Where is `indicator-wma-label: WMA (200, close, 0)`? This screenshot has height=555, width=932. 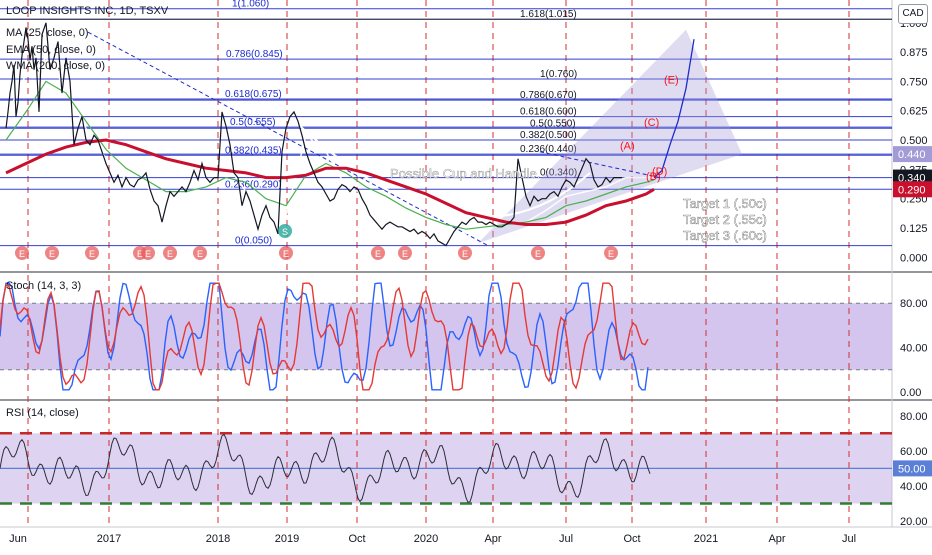
indicator-wma-label: WMA (200, close, 0) is located at coordinates (56, 66).